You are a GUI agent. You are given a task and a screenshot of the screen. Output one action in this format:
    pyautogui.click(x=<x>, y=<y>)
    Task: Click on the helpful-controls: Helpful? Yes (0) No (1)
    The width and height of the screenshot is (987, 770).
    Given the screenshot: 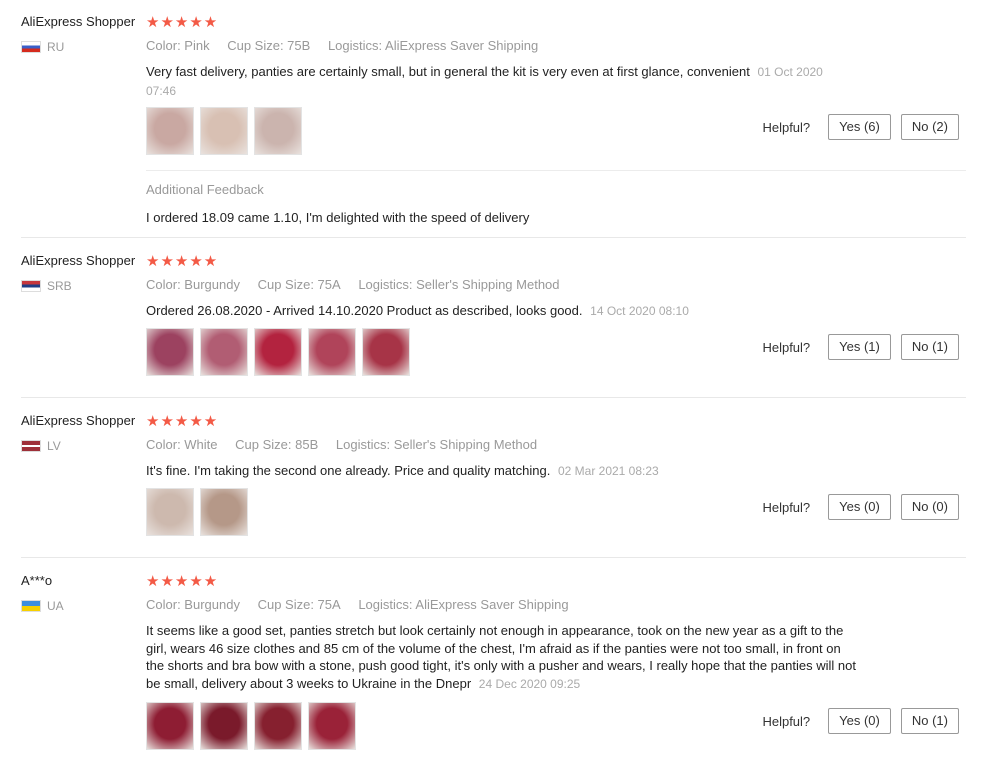 What is the action you would take?
    pyautogui.click(x=860, y=721)
    